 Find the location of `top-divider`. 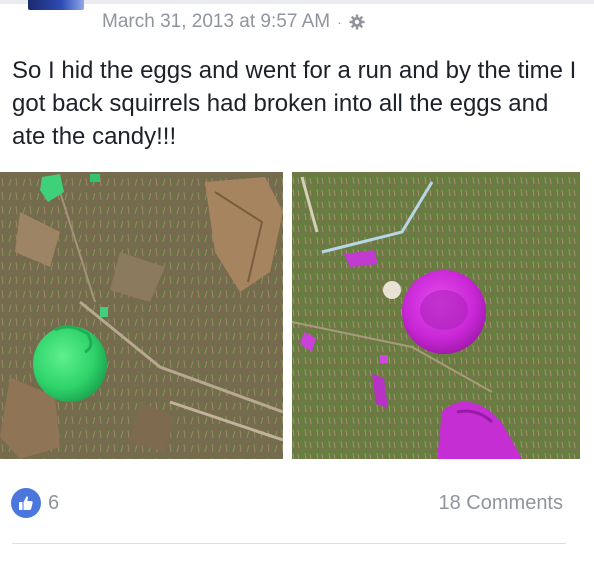

top-divider is located at coordinates (297, 2).